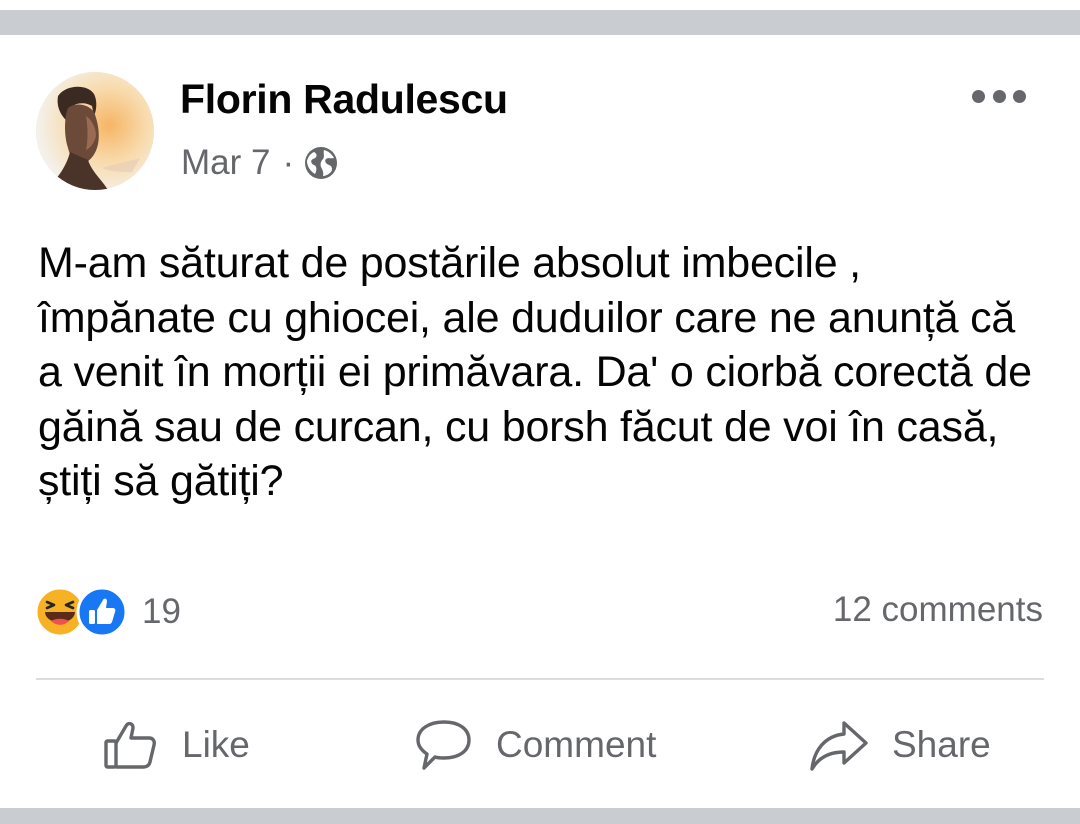 This screenshot has height=824, width=1080. I want to click on globe-icon, so click(321, 163).